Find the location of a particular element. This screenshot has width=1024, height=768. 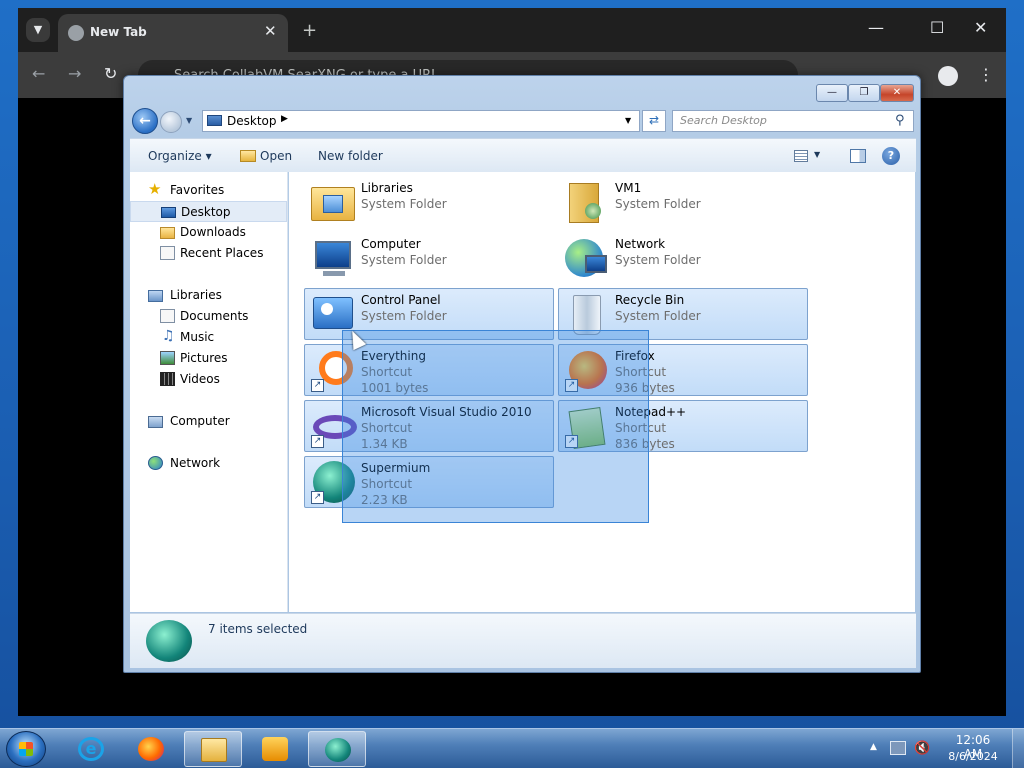

file-name: Recycle Bin is located at coordinates (650, 300).